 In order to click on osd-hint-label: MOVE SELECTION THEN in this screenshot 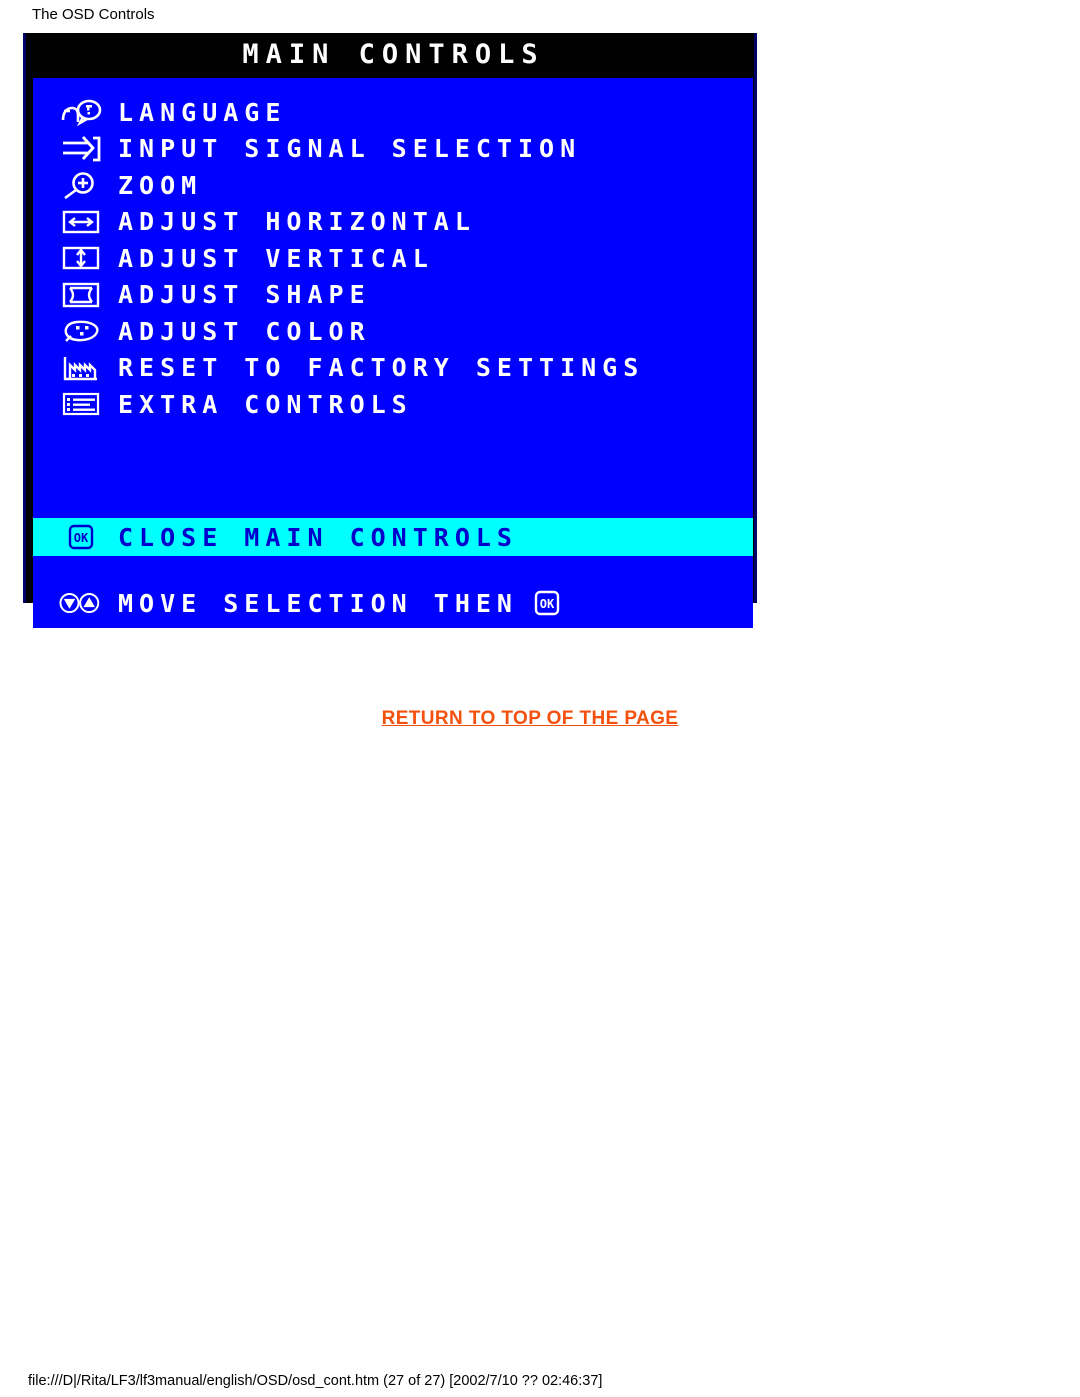, I will do `click(318, 603)`.